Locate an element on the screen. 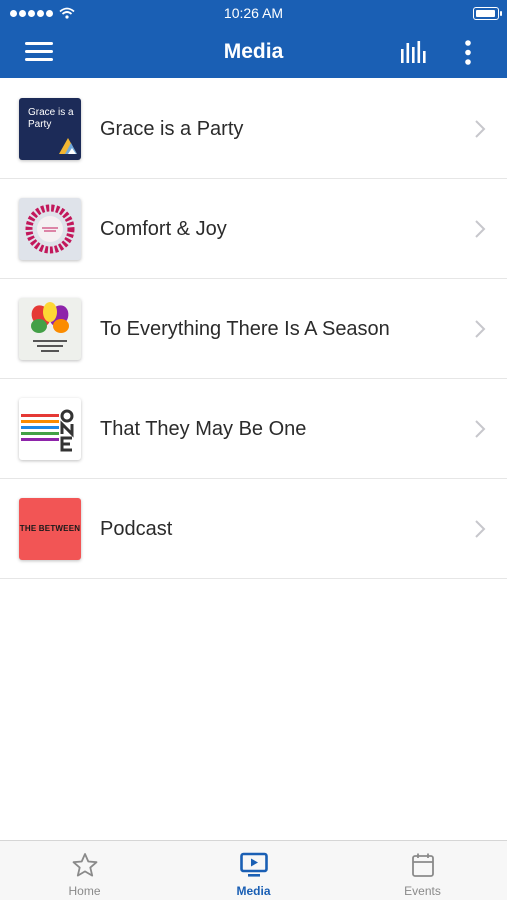 The height and width of the screenshot is (900, 507). season-artwork is located at coordinates (50, 329).